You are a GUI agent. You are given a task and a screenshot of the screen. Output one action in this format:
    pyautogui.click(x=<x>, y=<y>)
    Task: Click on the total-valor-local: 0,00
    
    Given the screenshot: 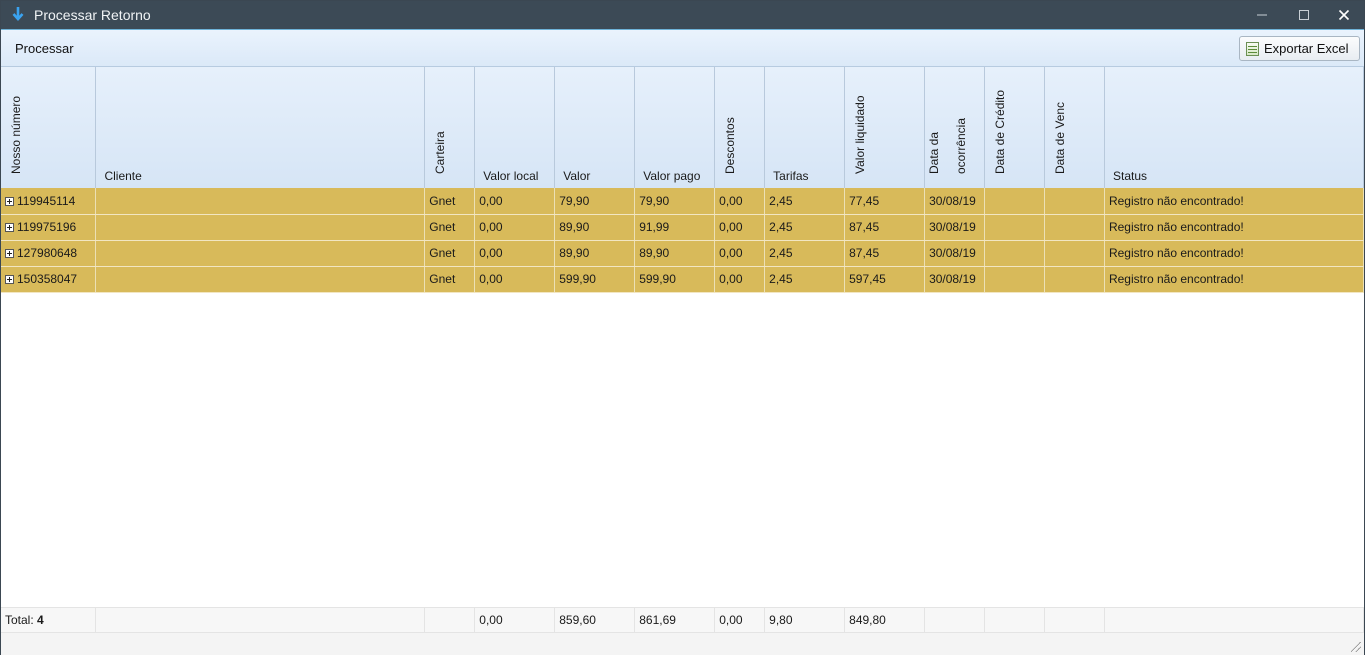 What is the action you would take?
    pyautogui.click(x=515, y=620)
    